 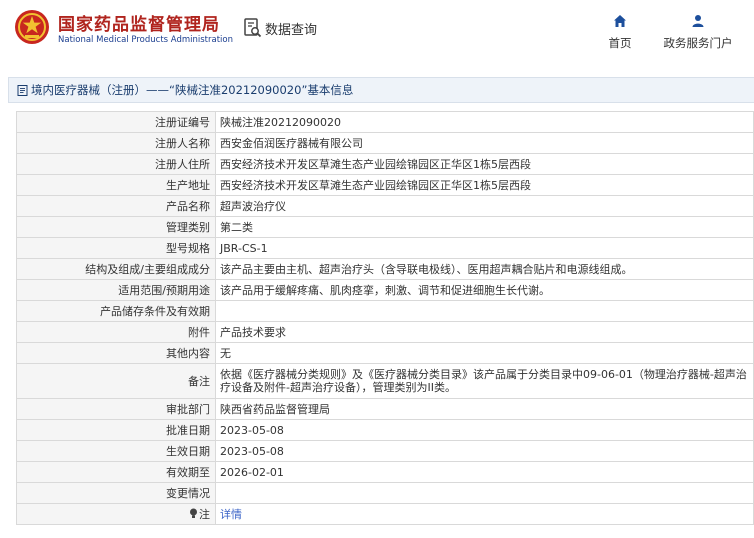 What do you see at coordinates (116, 472) in the screenshot?
I see `row-label: 有效期至` at bounding box center [116, 472].